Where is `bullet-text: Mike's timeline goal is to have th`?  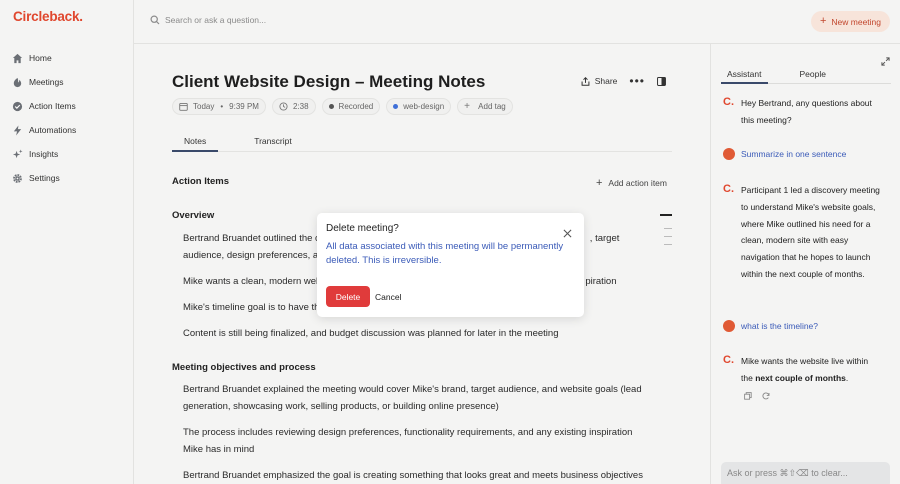 bullet-text: Mike's timeline goal is to have th is located at coordinates (251, 307).